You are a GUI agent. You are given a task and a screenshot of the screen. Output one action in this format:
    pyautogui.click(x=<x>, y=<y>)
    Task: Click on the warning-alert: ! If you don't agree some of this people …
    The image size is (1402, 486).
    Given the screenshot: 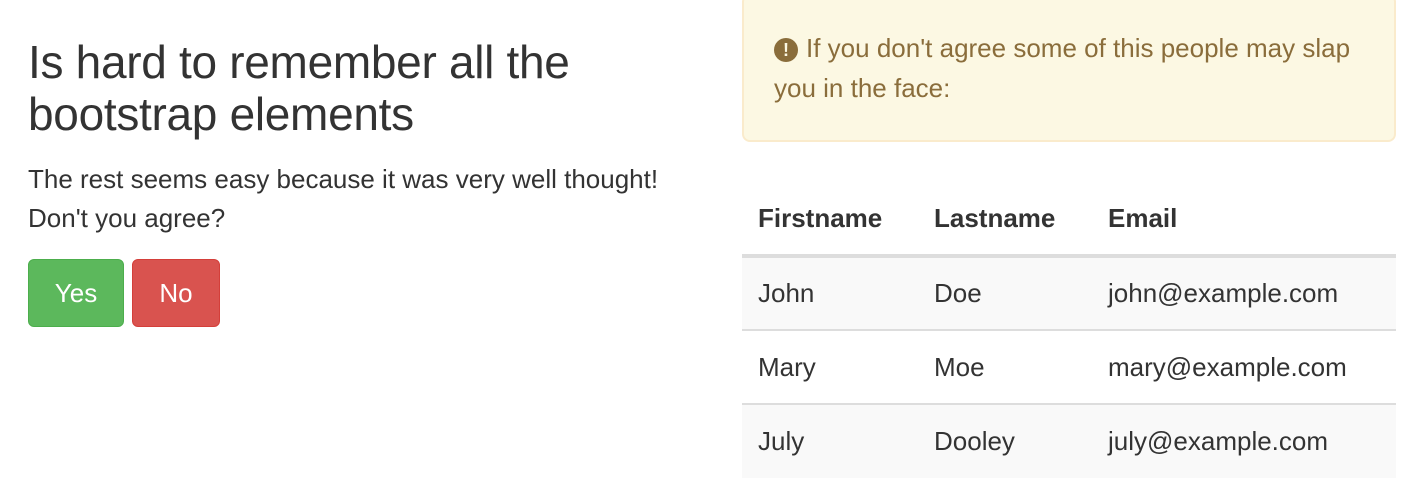 What is the action you would take?
    pyautogui.click(x=1069, y=71)
    